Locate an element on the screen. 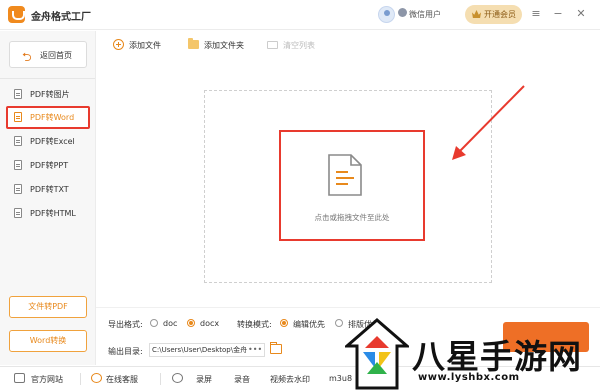 Image resolution: width=600 pixels, height=390 pixels. menu-button: ≡ is located at coordinates (536, 14).